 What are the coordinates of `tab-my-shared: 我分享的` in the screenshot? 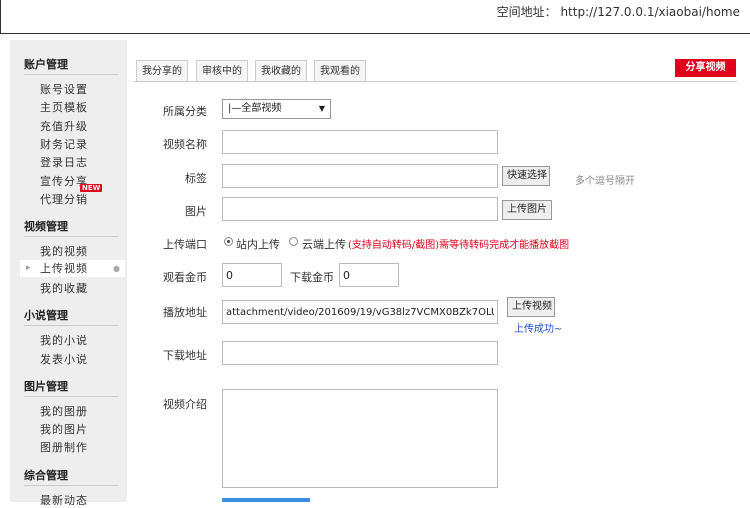 It's located at (162, 71).